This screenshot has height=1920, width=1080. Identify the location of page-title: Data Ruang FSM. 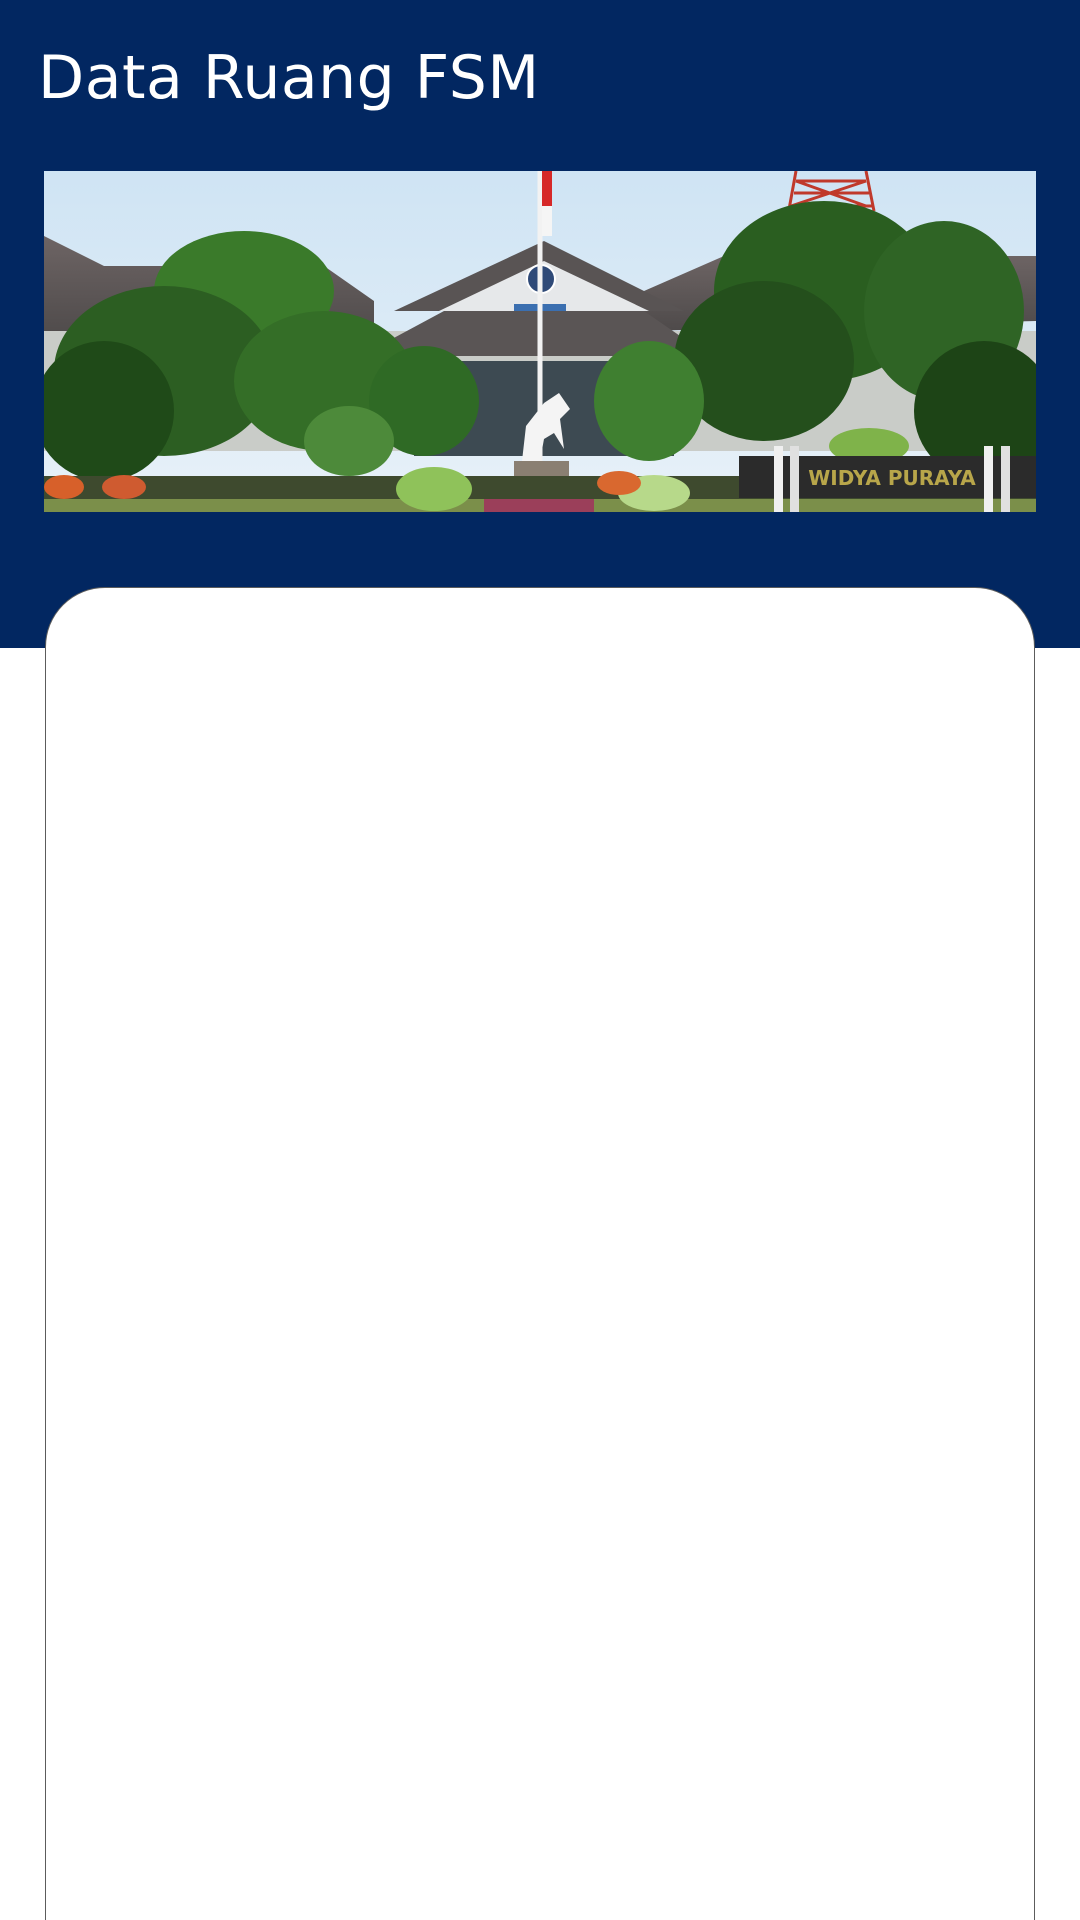
(289, 78).